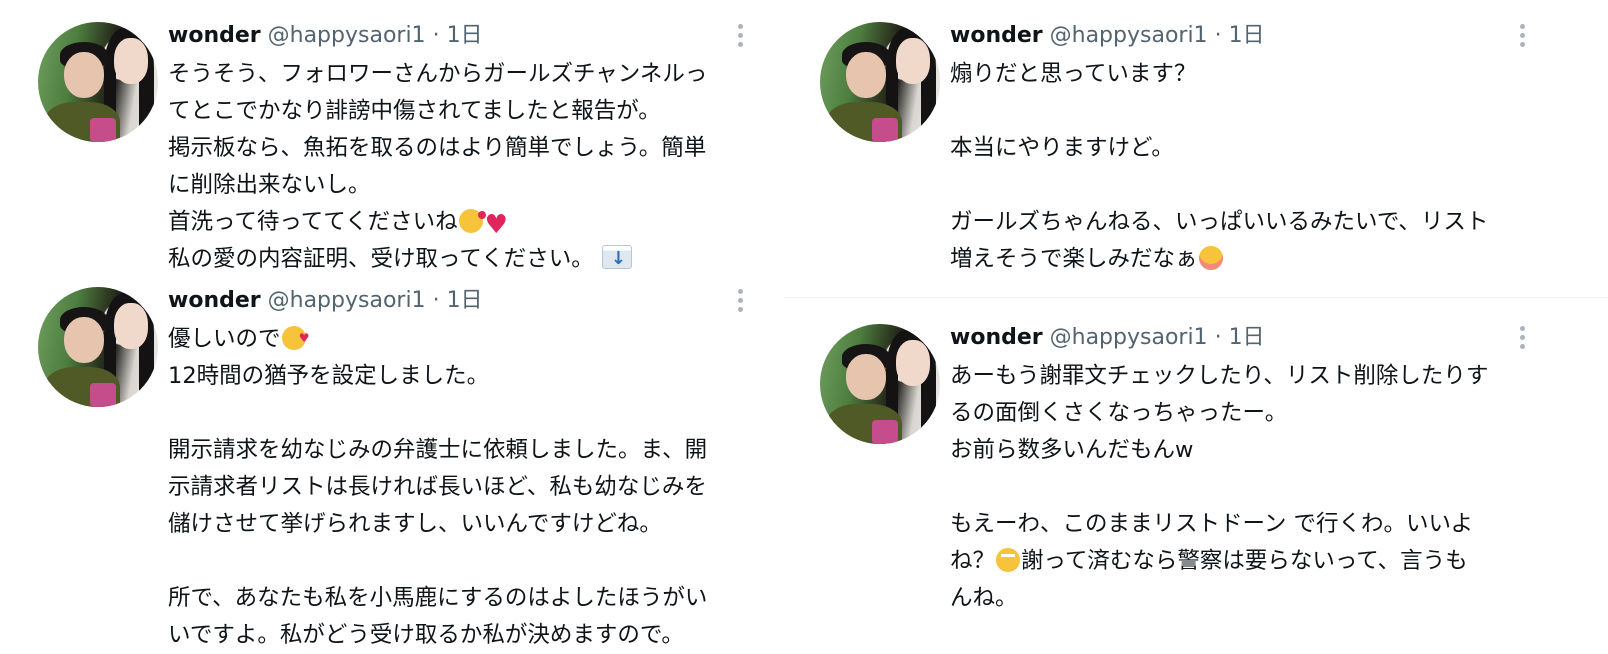  What do you see at coordinates (329, 376) in the screenshot?
I see `text-line: 12時間の猶予を設定しました。` at bounding box center [329, 376].